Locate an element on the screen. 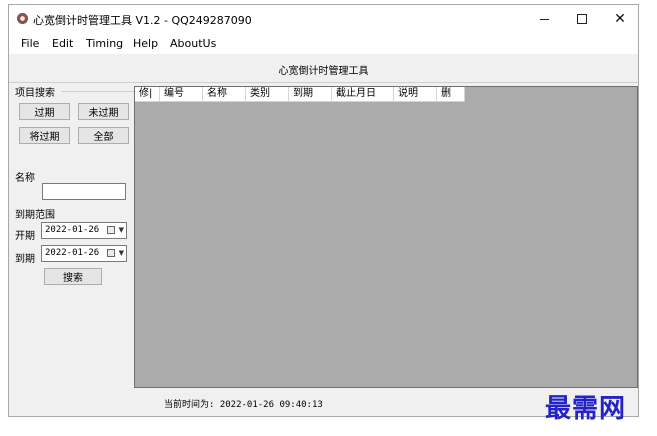  minimize-icon is located at coordinates (544, 19).